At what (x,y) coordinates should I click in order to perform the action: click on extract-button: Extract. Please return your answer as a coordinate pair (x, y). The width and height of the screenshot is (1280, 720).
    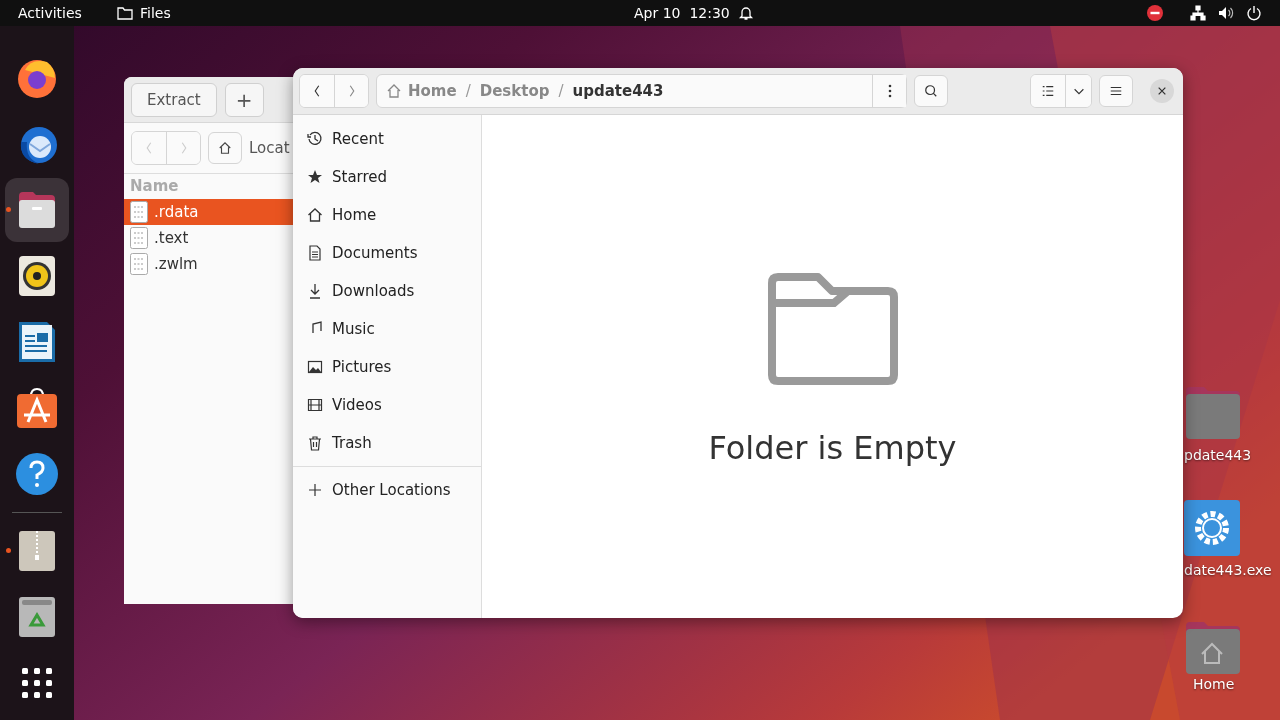
    Looking at the image, I should click on (174, 99).